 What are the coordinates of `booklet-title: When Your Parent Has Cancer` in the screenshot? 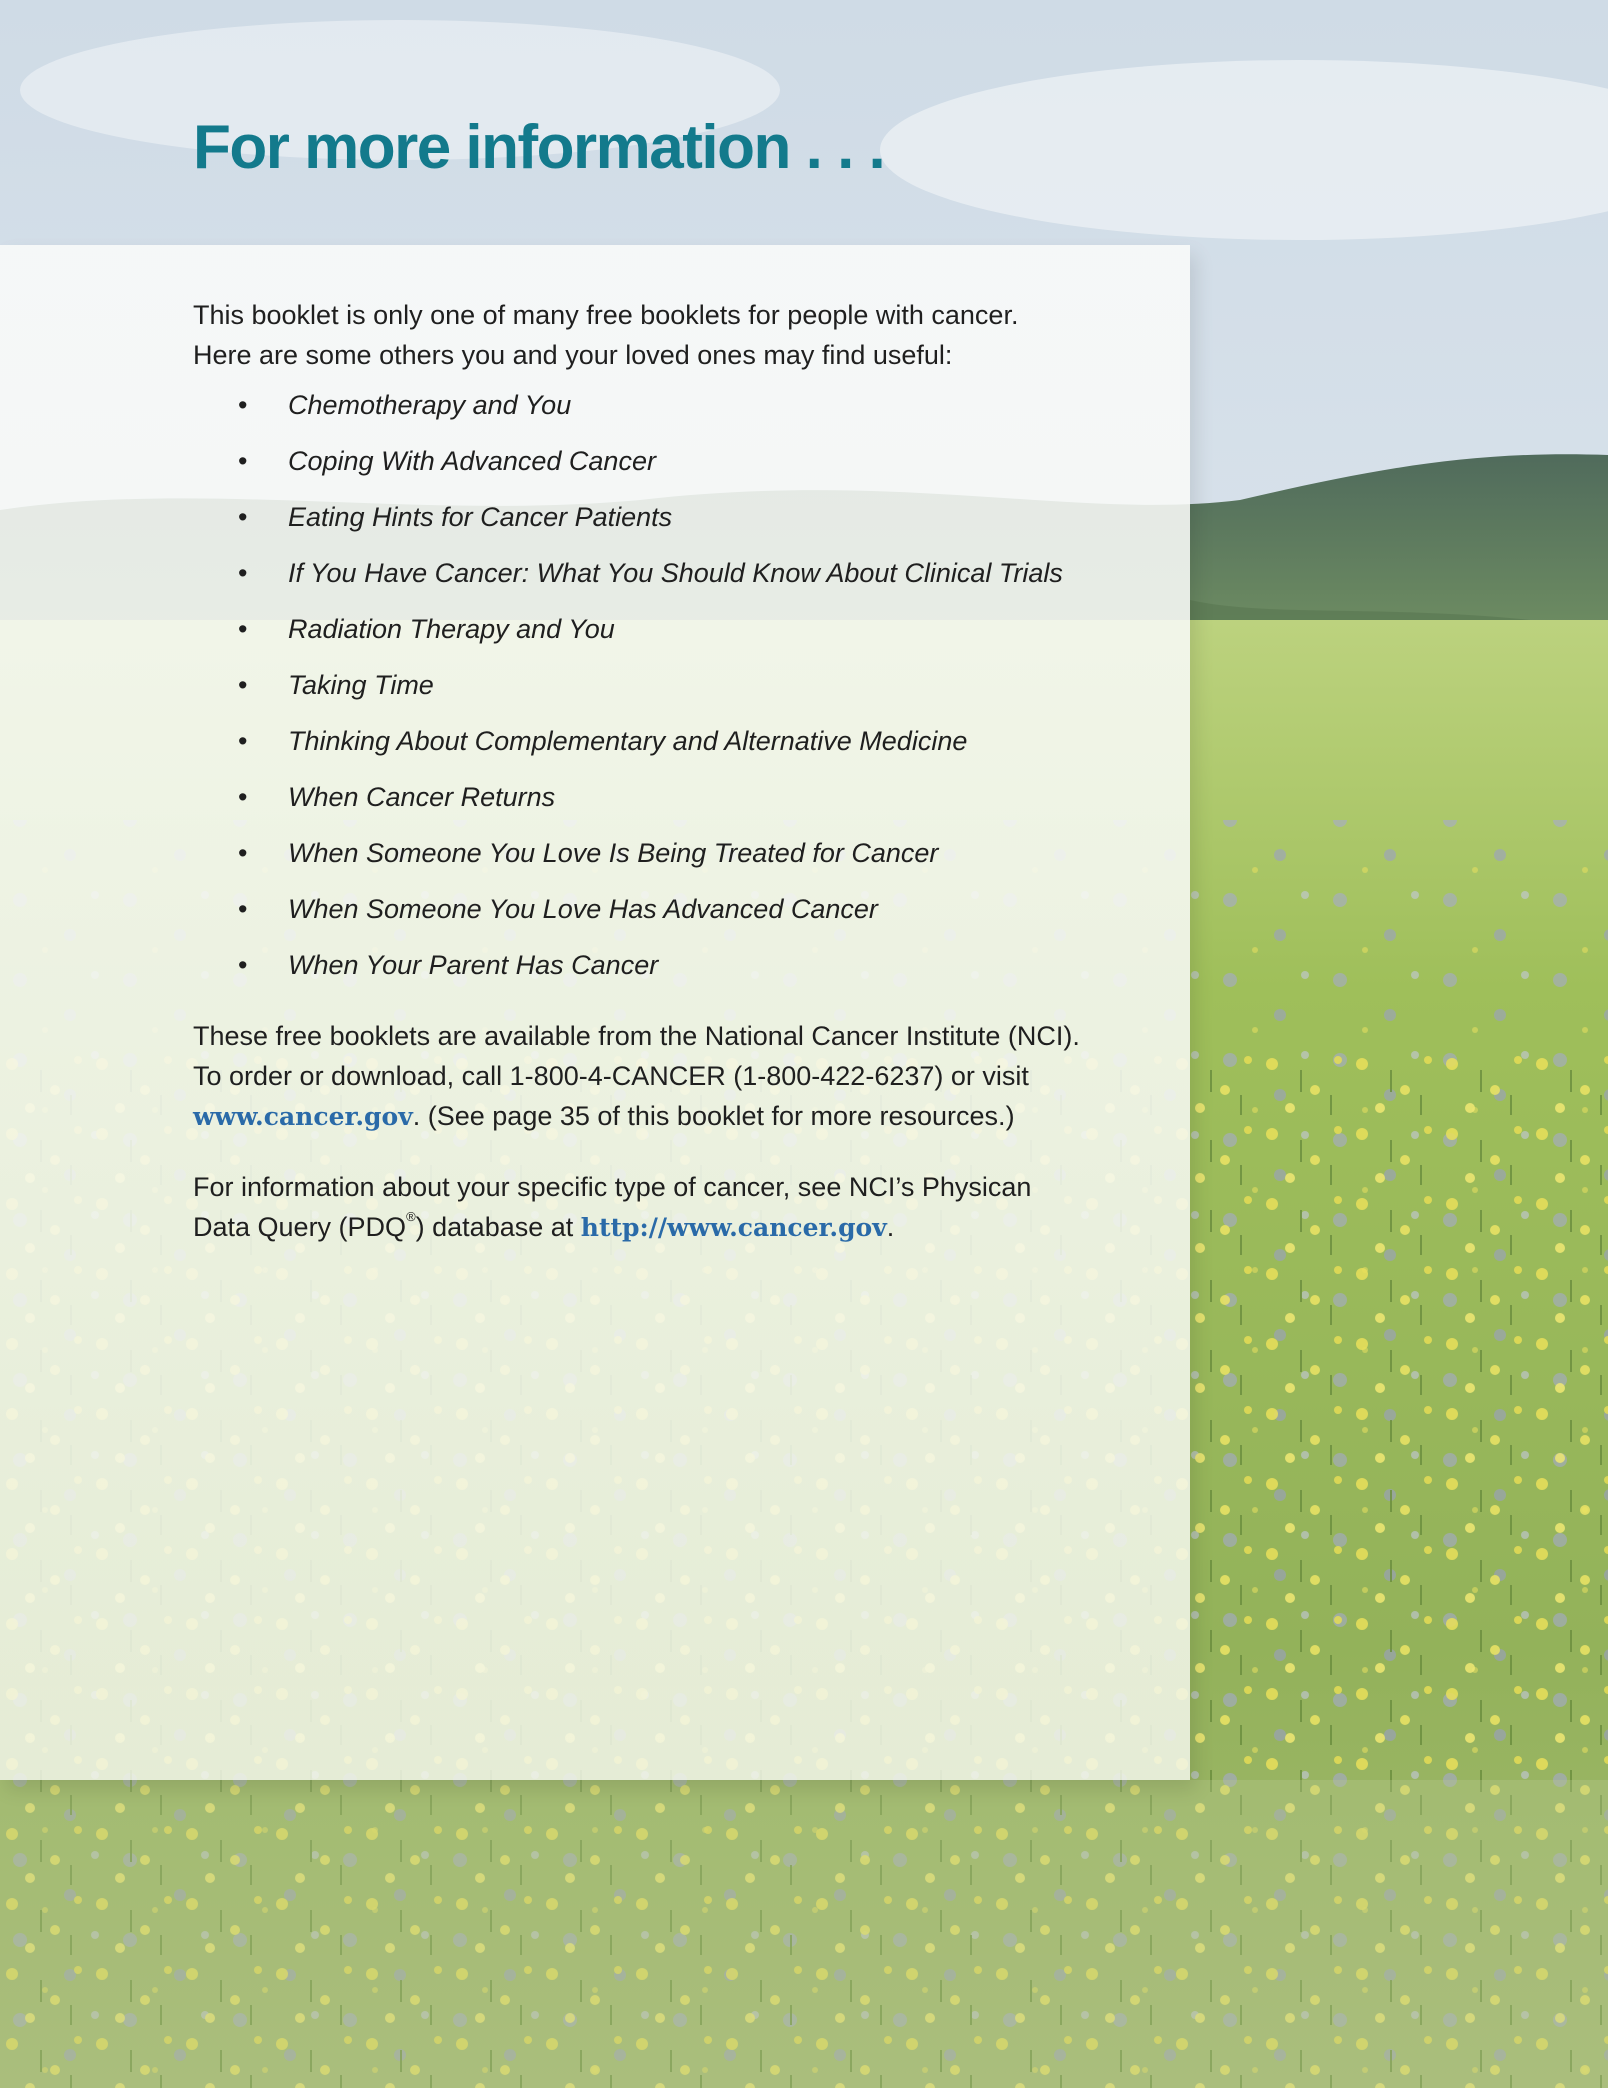 It's located at (473, 965).